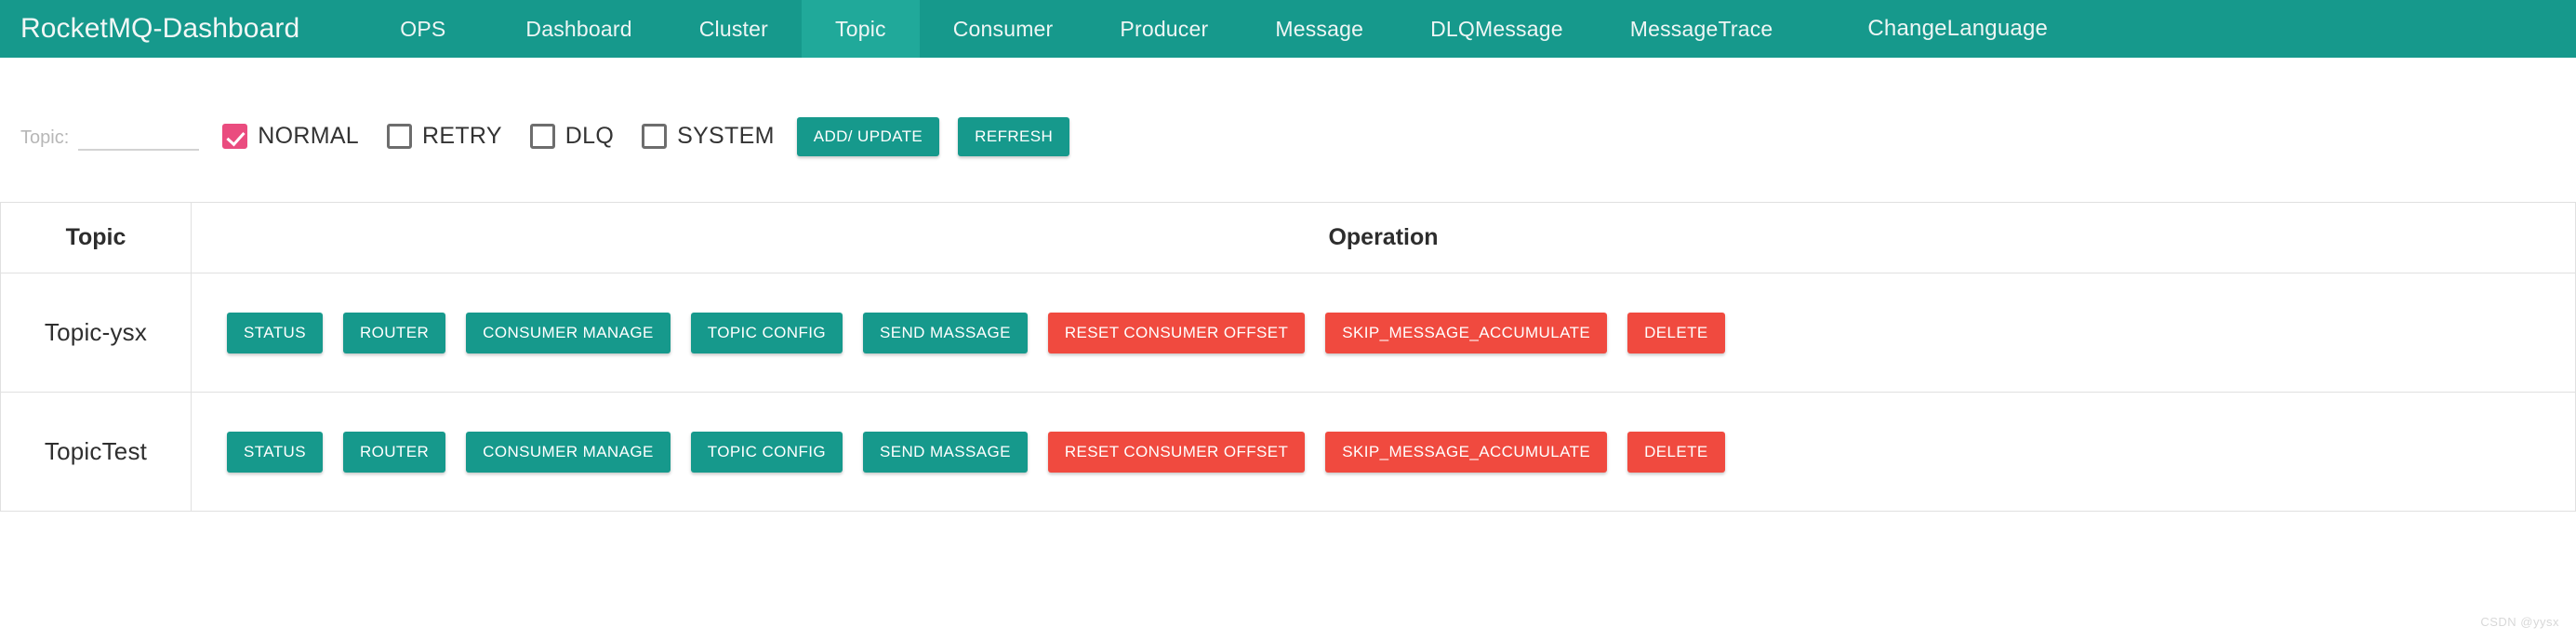  I want to click on nav-item-producer: Producer, so click(1164, 29).